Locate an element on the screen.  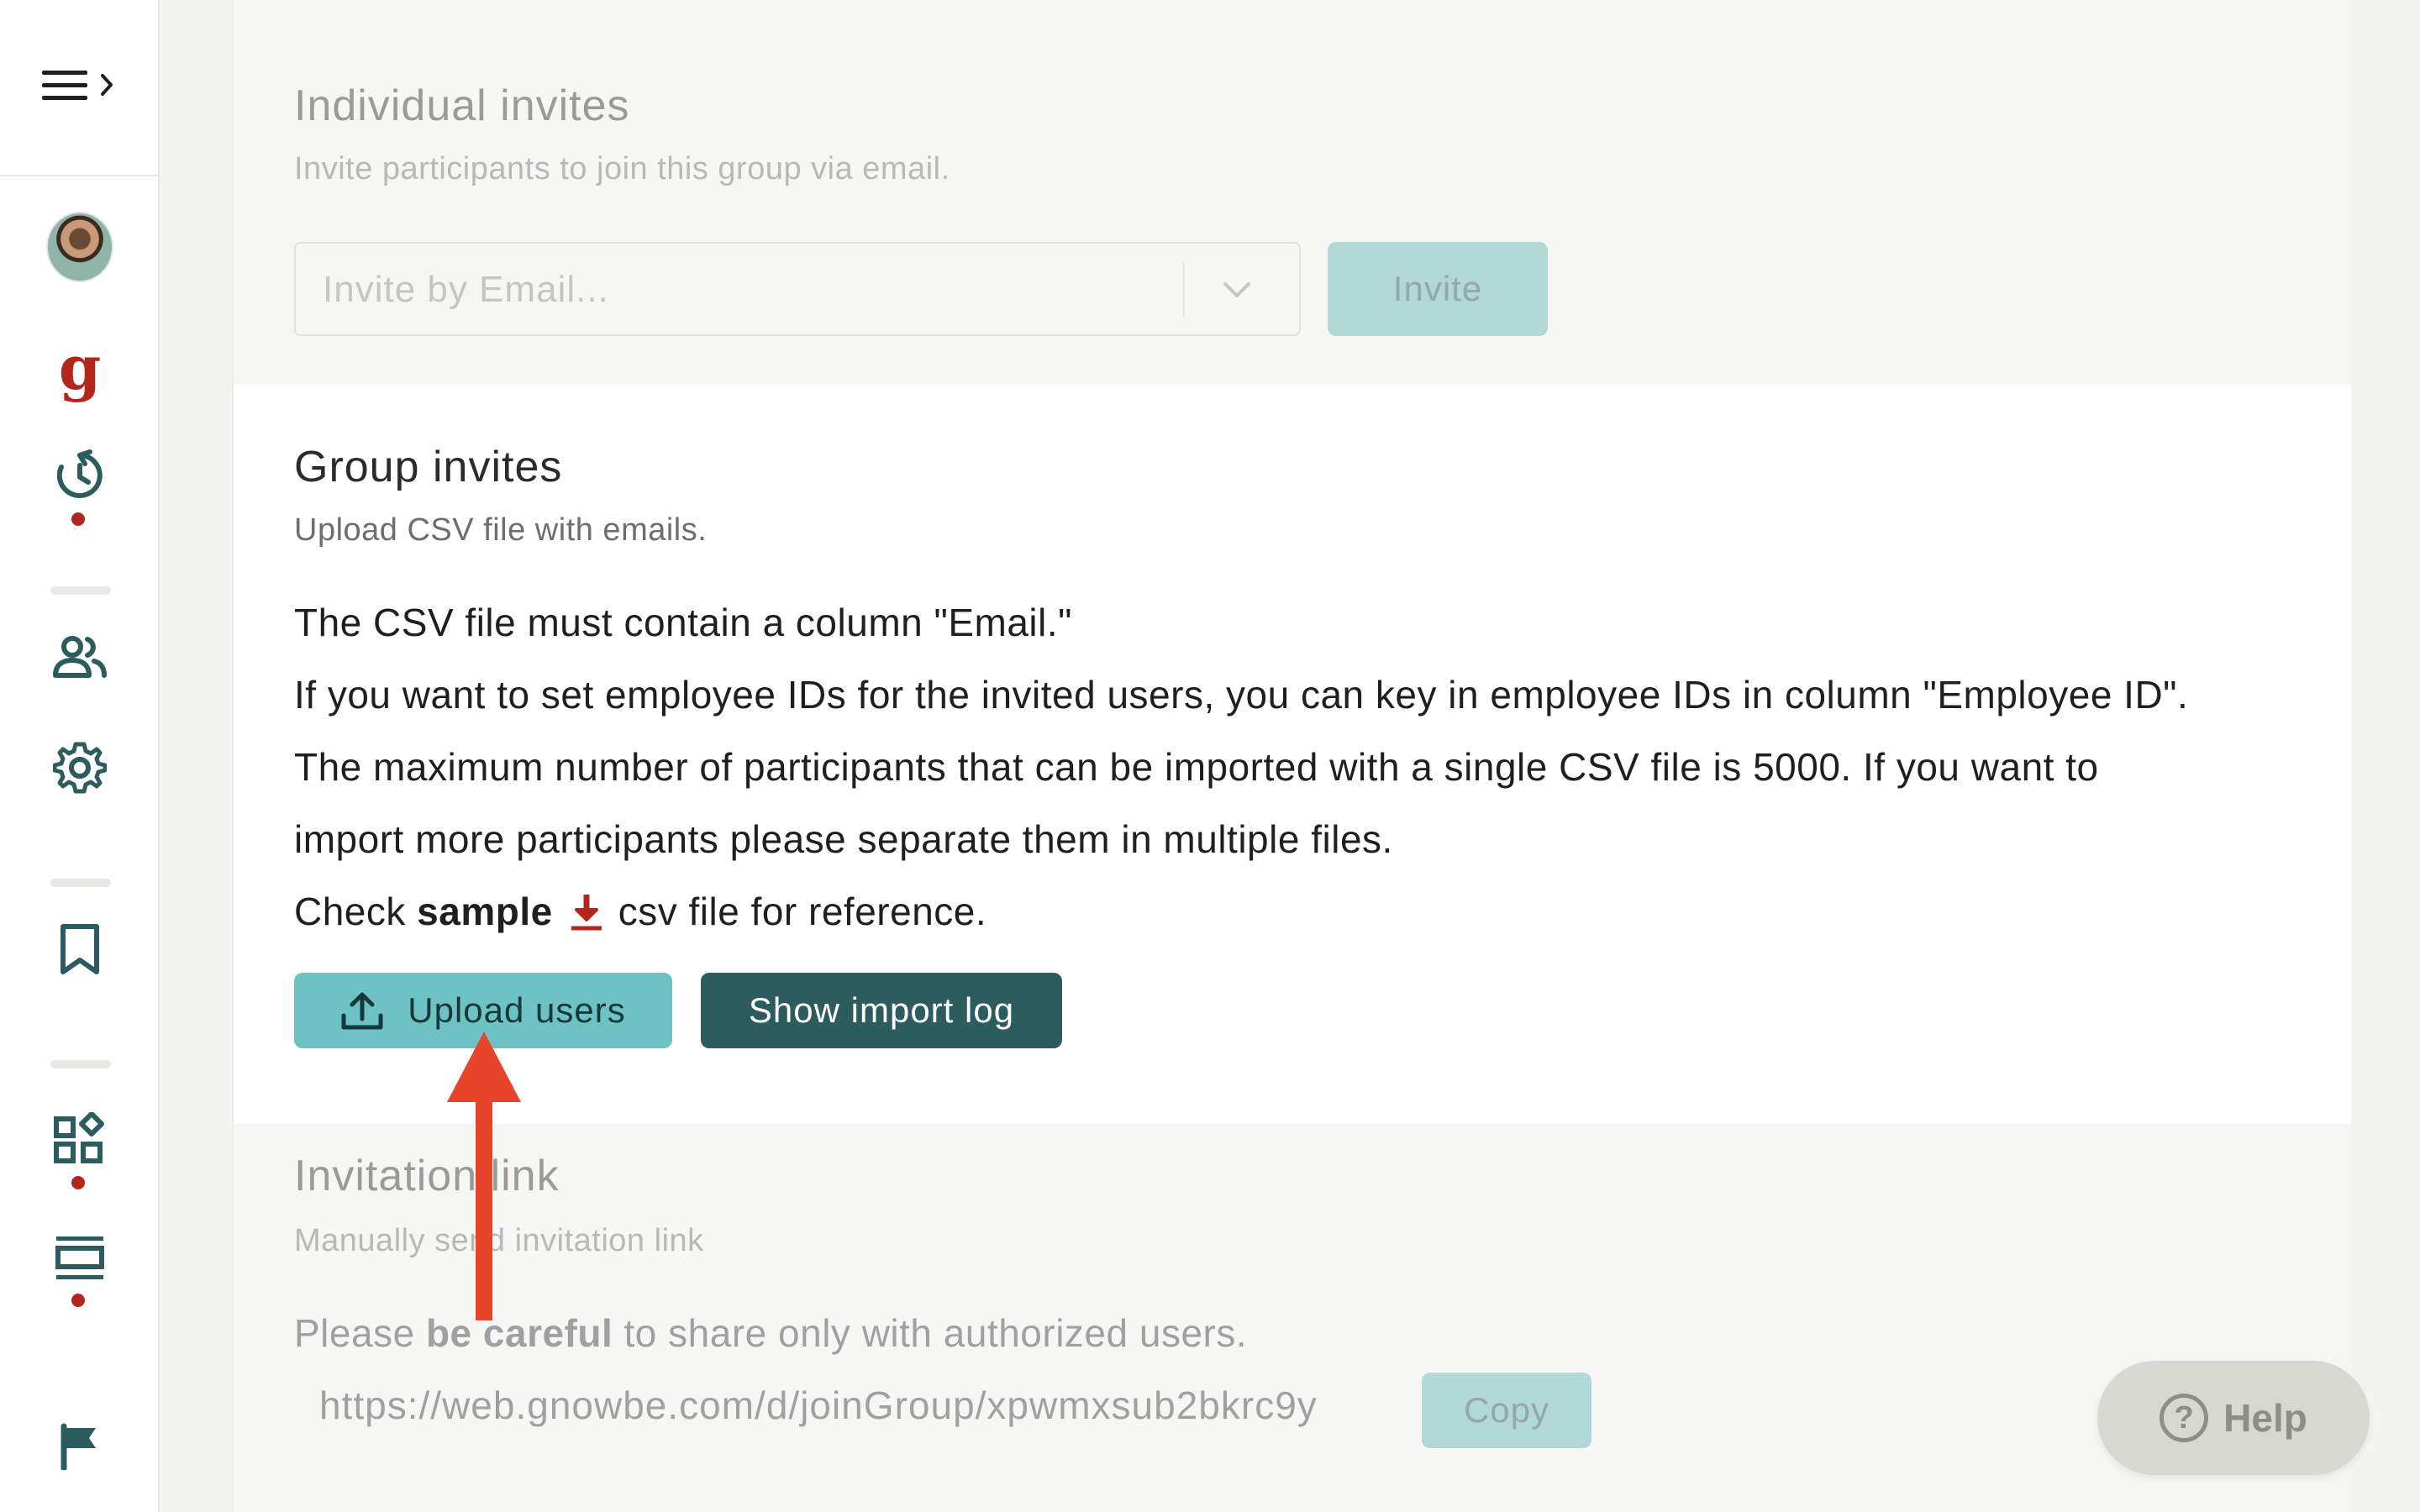
warning-prefix: Please is located at coordinates (354, 1333).